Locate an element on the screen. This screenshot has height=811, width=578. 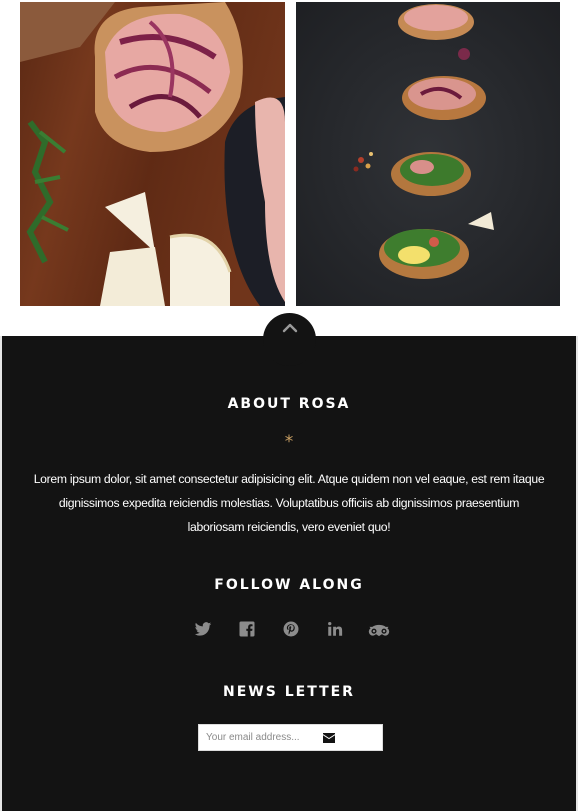
newsletter-title: NEWS LETTER is located at coordinates (289, 692).